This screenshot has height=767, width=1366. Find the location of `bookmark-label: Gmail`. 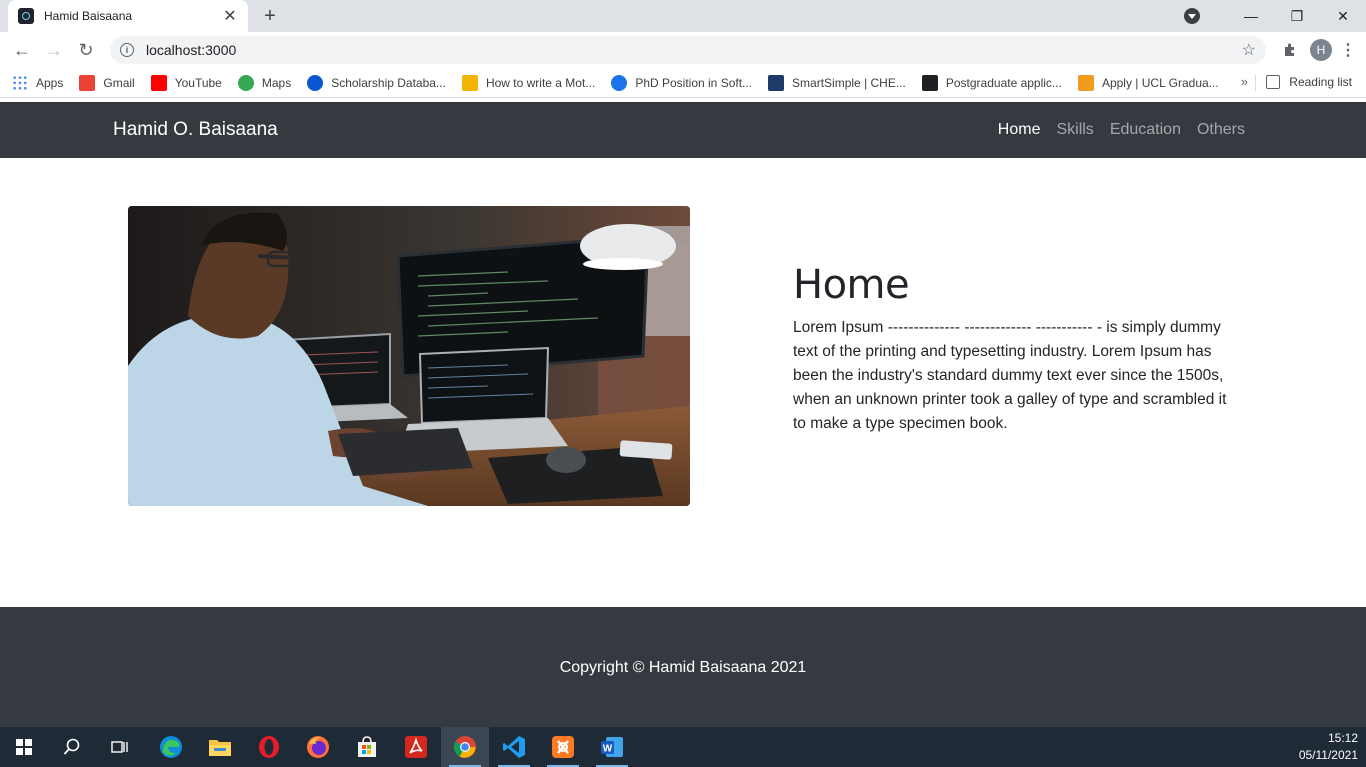

bookmark-label: Gmail is located at coordinates (119, 82).